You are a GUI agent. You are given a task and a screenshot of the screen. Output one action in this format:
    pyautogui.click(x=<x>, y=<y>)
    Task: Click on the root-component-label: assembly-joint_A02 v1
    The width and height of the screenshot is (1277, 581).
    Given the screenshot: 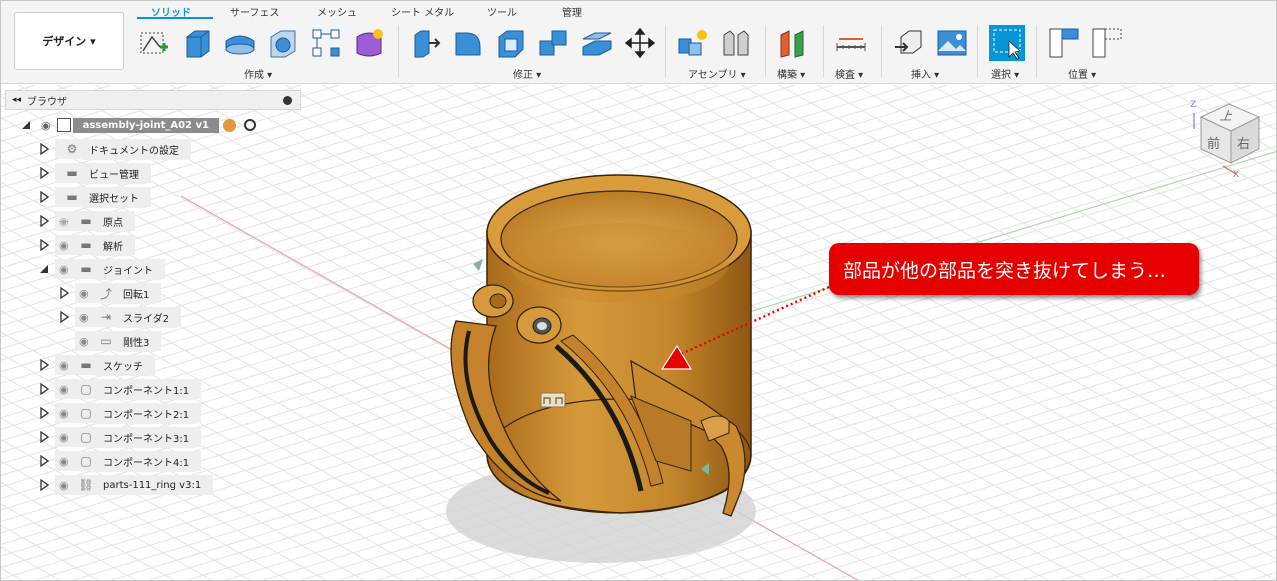 What is the action you would take?
    pyautogui.click(x=145, y=125)
    